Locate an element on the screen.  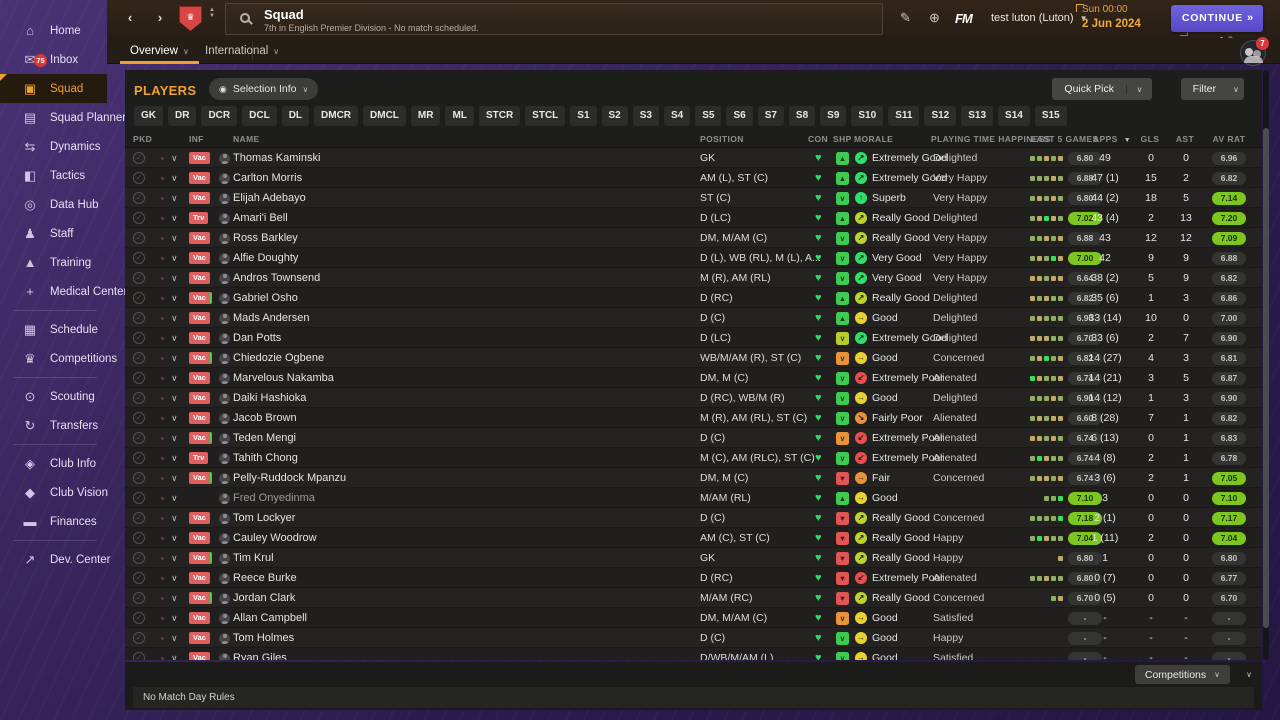
column-header-con: CON is located at coordinates (818, 139).